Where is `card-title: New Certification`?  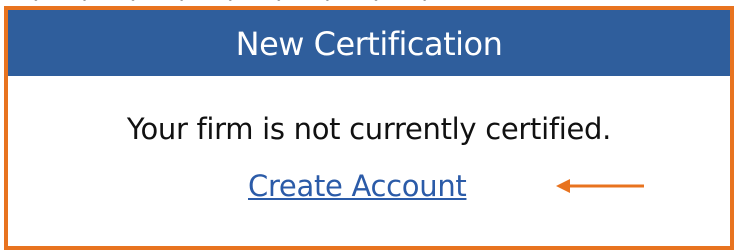 card-title: New Certification is located at coordinates (369, 44).